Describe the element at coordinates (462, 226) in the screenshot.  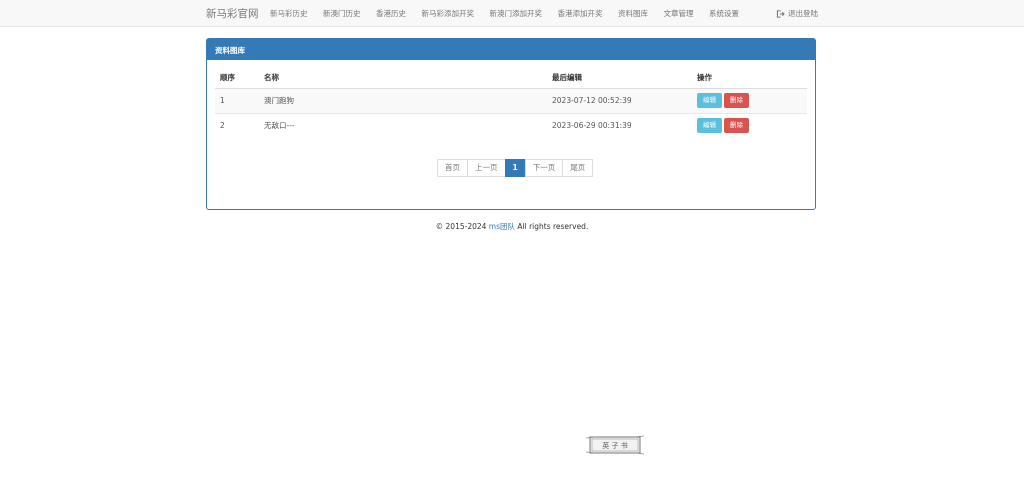
I see `footer-copyright: © 2015-2024` at that location.